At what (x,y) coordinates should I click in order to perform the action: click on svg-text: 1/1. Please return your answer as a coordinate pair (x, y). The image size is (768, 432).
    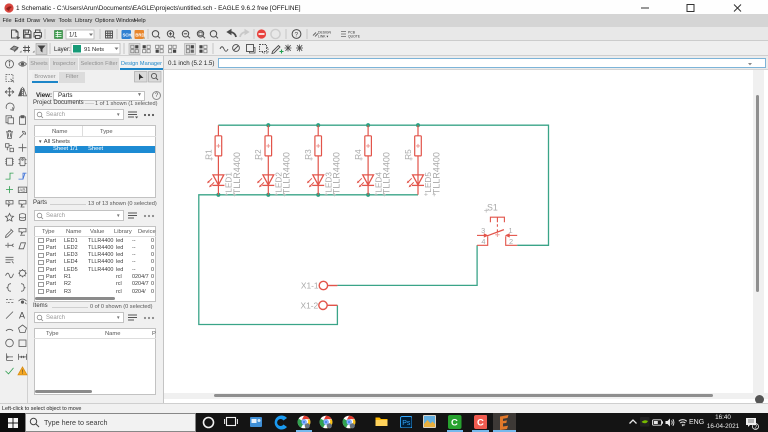
    Looking at the image, I should click on (73, 36).